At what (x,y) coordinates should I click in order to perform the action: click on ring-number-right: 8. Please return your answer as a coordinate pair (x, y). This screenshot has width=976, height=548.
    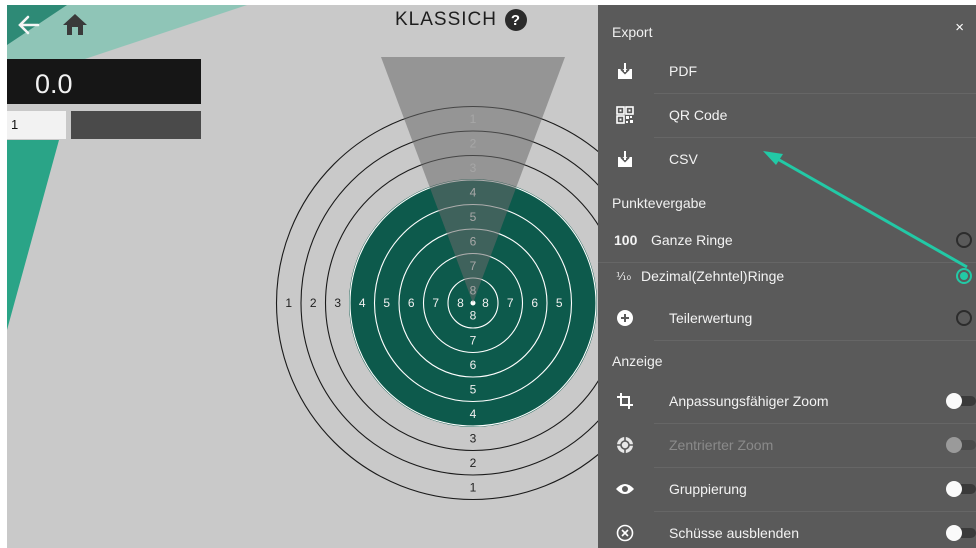
    Looking at the image, I should click on (485, 303).